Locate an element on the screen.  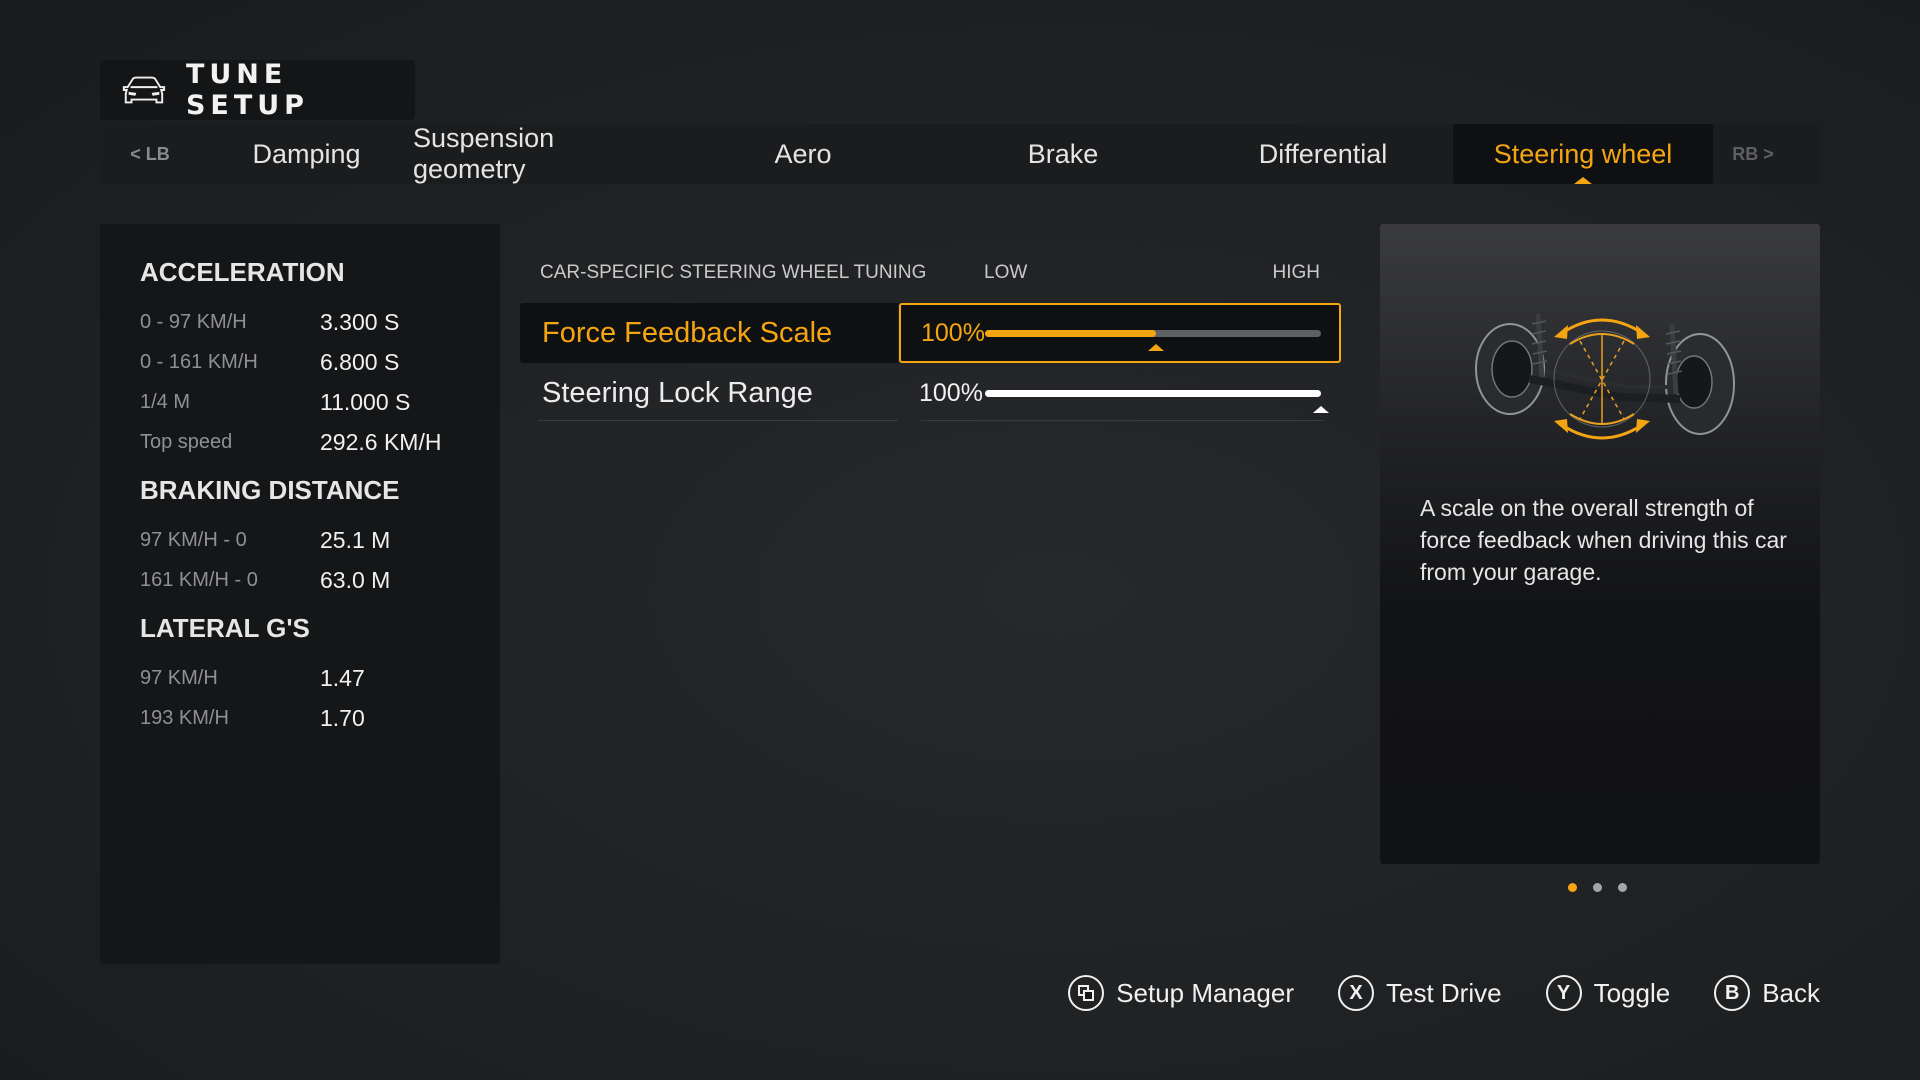
lateral-heading: LATERAL G'S is located at coordinates (225, 628).